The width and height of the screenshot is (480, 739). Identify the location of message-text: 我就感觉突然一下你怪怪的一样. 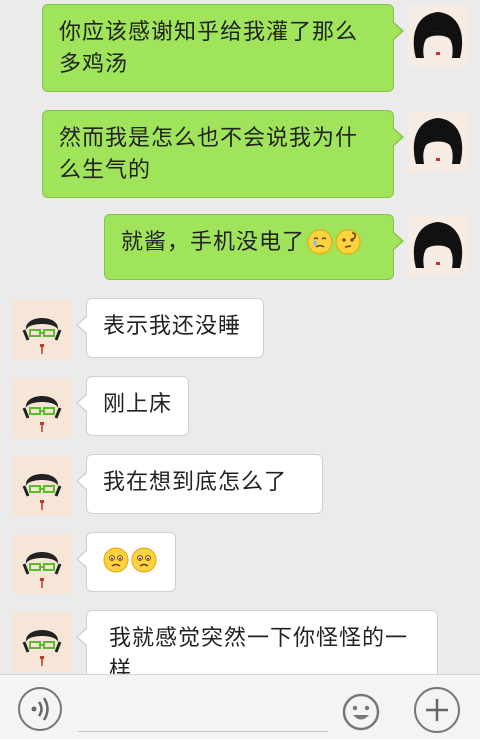
(259, 650).